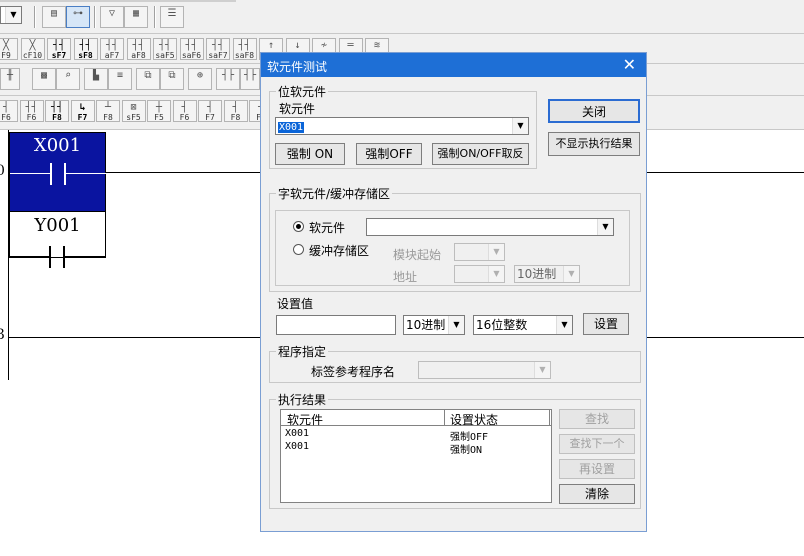  I want to click on toolbar-button-label: aF8, so click(138, 55).